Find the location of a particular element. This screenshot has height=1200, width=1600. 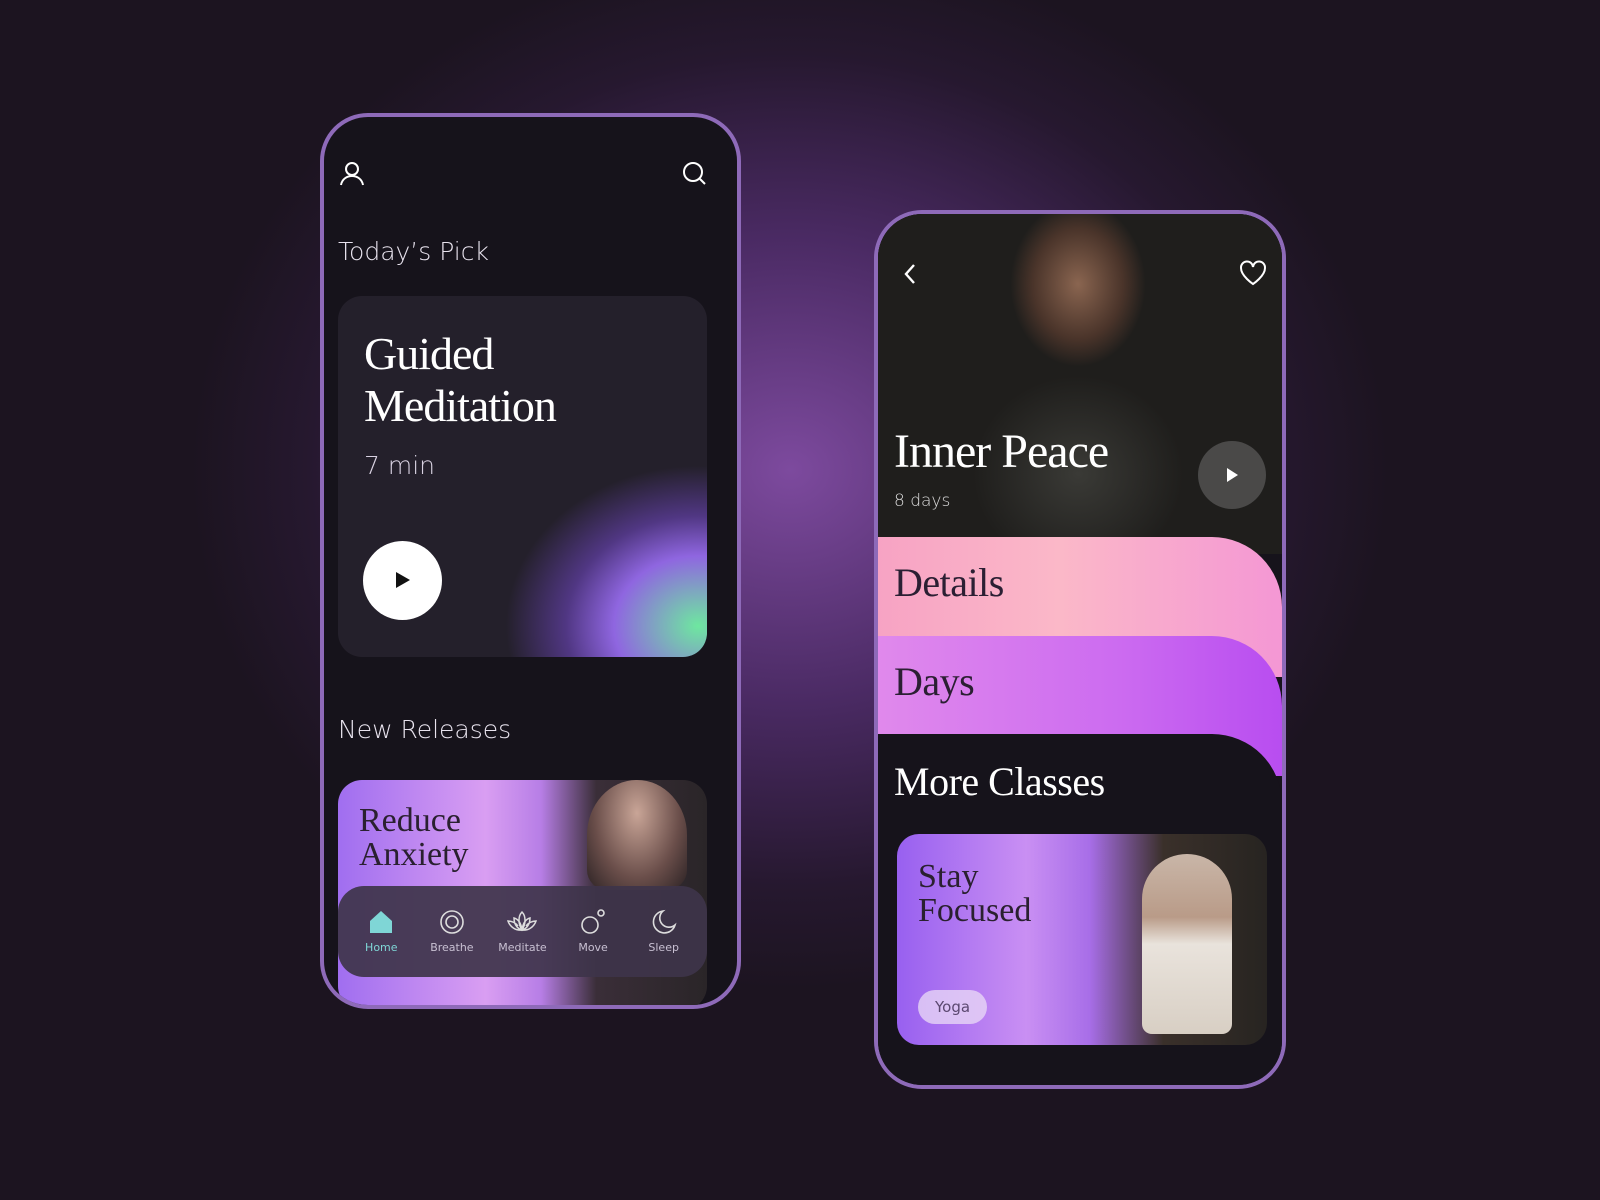

program-duration: 8 days is located at coordinates (922, 501).